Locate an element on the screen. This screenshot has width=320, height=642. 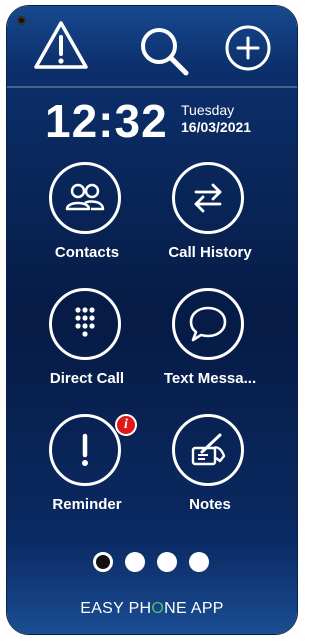
message-icon is located at coordinates (208, 324).